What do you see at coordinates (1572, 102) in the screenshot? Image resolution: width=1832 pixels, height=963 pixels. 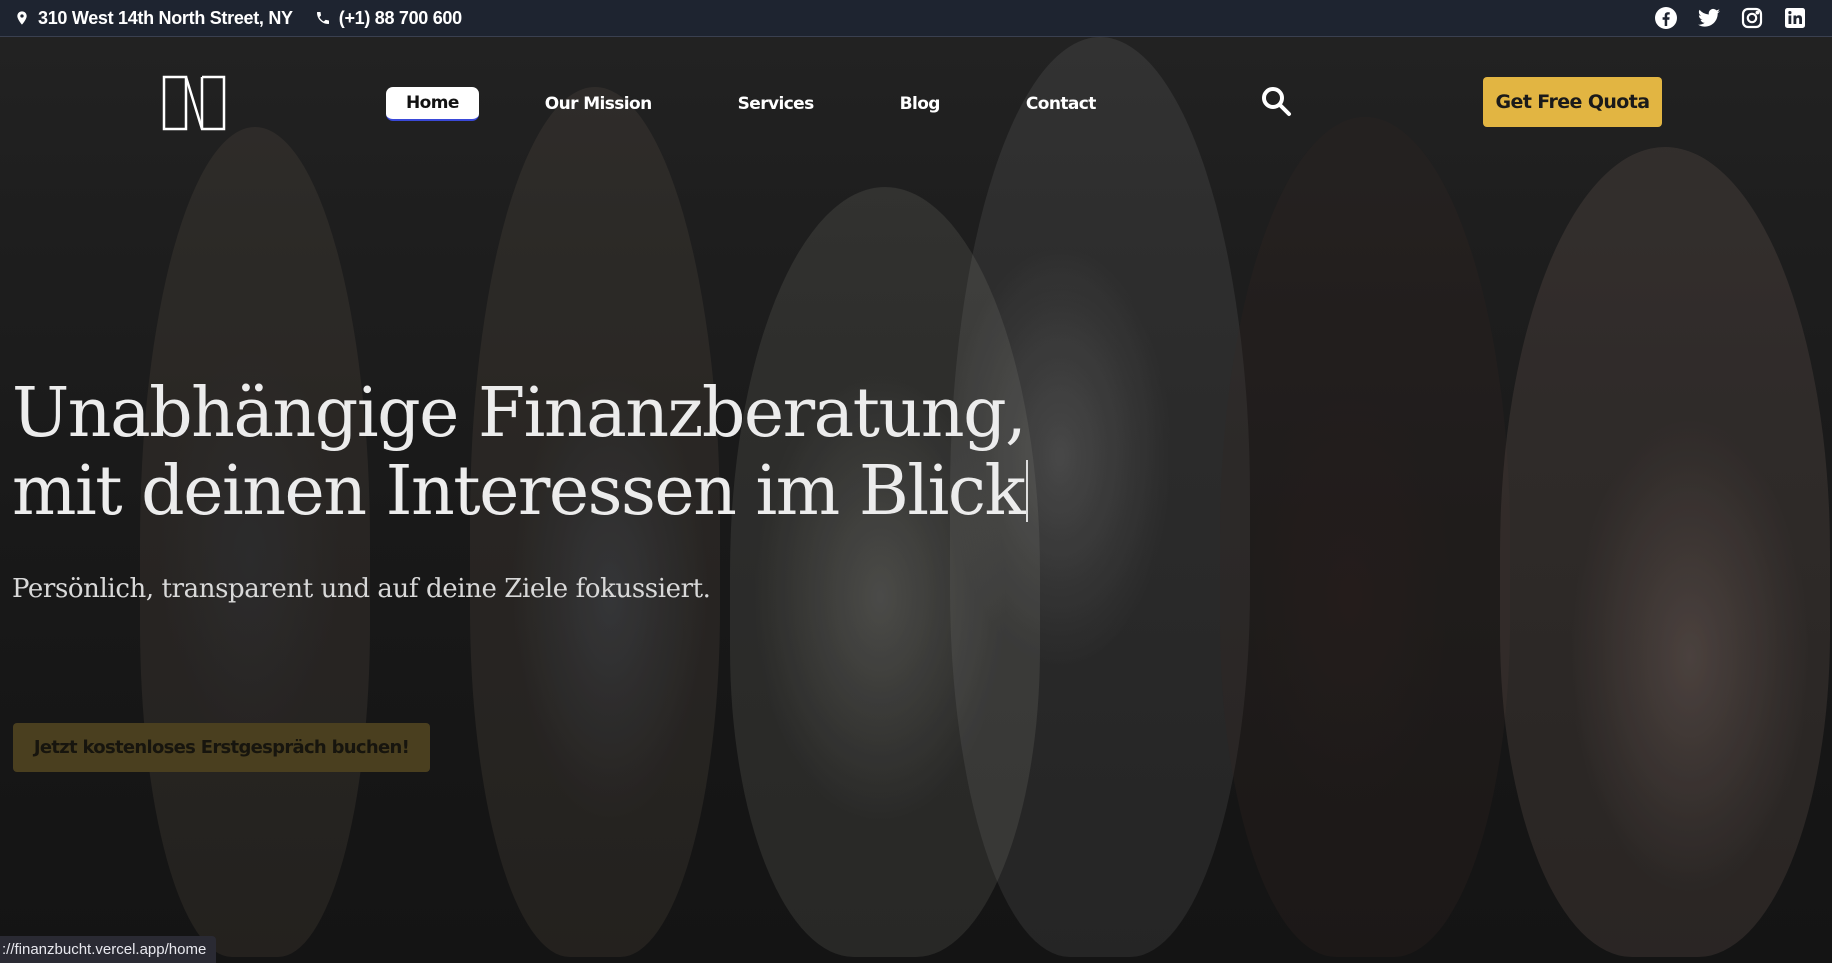 I see `get-free-quota-button: Get Free Quota` at bounding box center [1572, 102].